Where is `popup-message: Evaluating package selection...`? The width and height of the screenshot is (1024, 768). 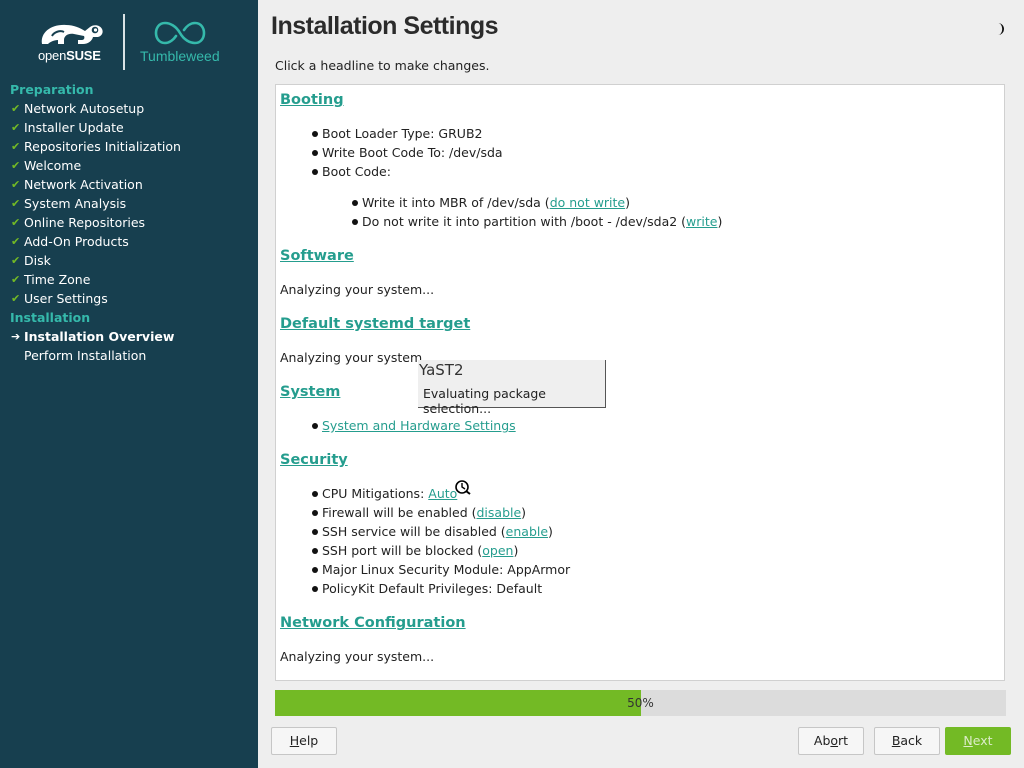 popup-message: Evaluating package selection... is located at coordinates (484, 401).